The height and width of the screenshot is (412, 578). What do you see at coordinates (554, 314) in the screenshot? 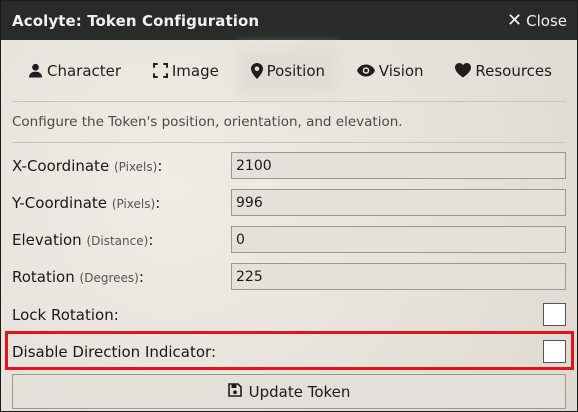
I see `lock-rotation-checkbox` at bounding box center [554, 314].